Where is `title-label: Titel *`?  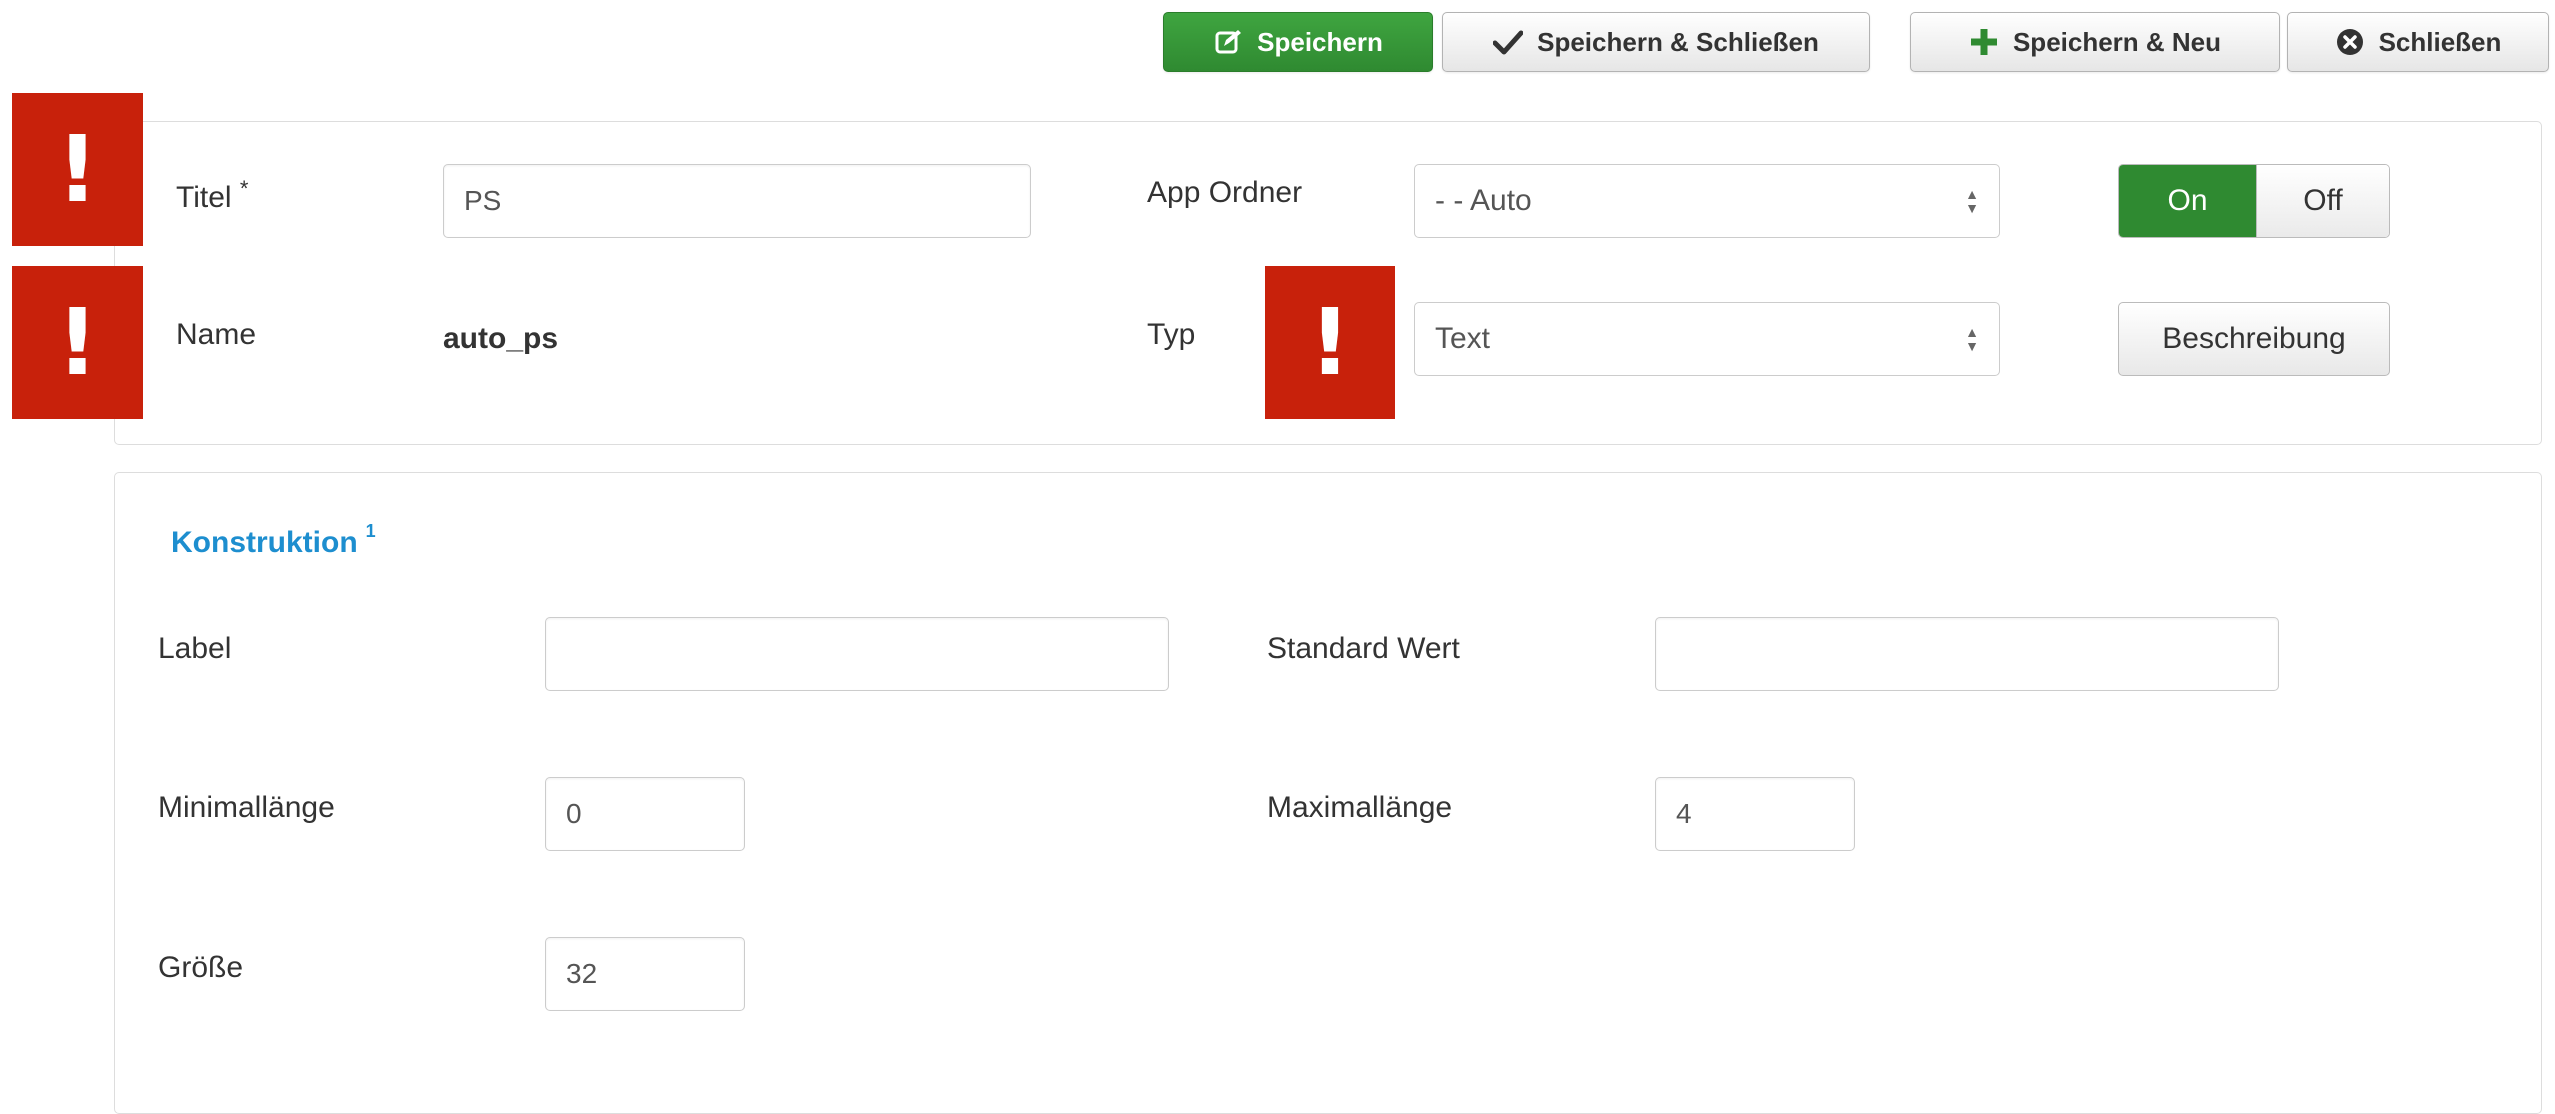
title-label: Titel * is located at coordinates (212, 195).